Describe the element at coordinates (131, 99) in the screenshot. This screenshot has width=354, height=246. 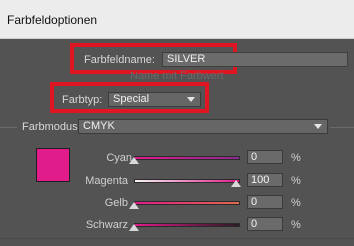
I see `color-type-value: Special` at that location.